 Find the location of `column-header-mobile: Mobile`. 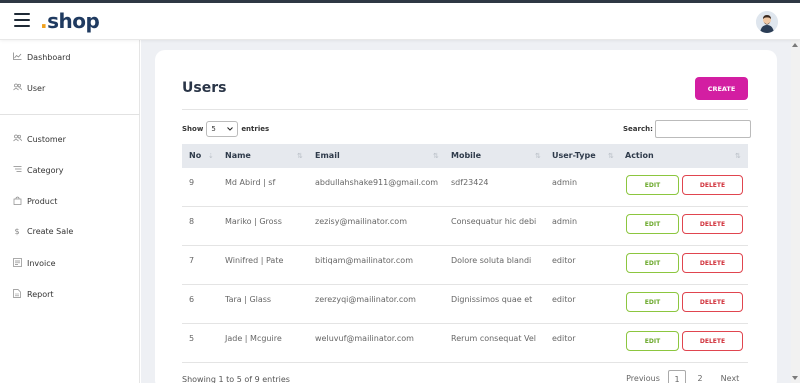

column-header-mobile: Mobile is located at coordinates (466, 156).